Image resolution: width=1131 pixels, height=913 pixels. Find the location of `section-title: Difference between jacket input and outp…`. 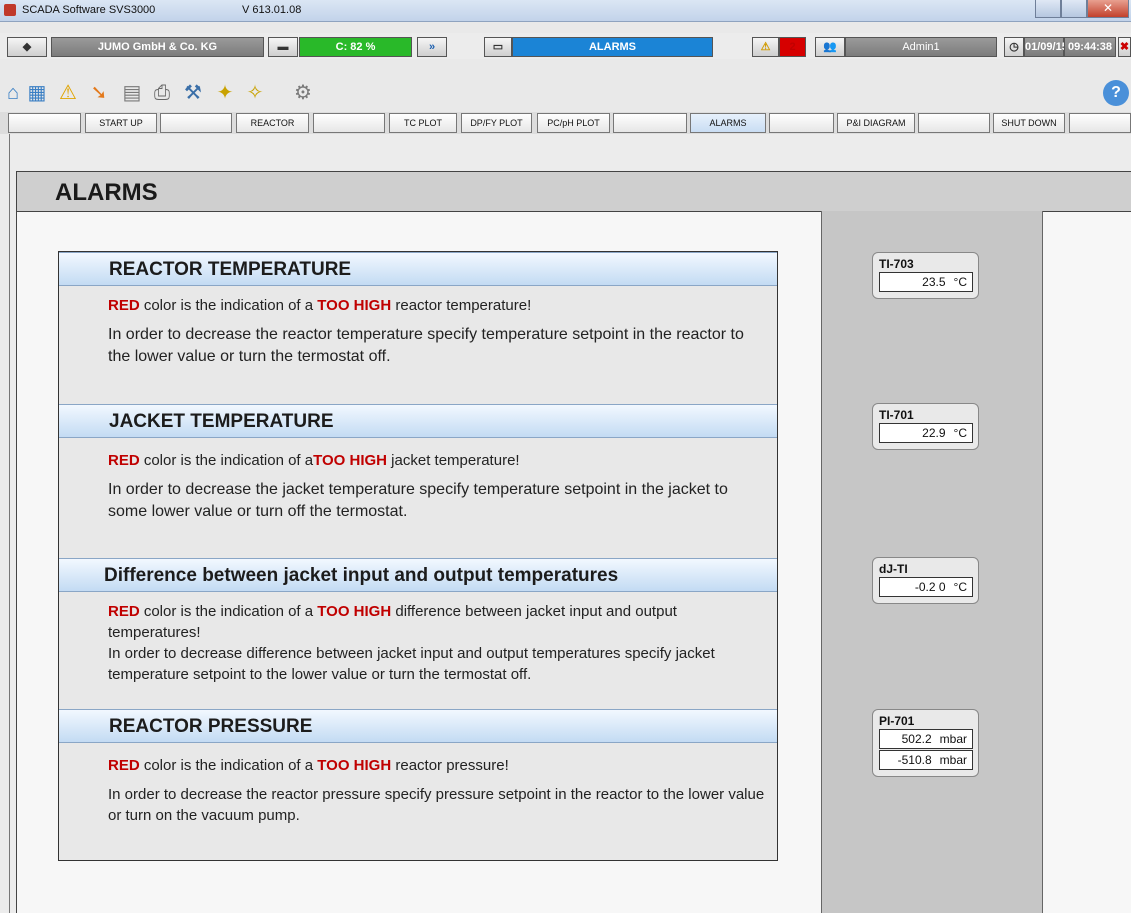

section-title: Difference between jacket input and outp… is located at coordinates (418, 575).